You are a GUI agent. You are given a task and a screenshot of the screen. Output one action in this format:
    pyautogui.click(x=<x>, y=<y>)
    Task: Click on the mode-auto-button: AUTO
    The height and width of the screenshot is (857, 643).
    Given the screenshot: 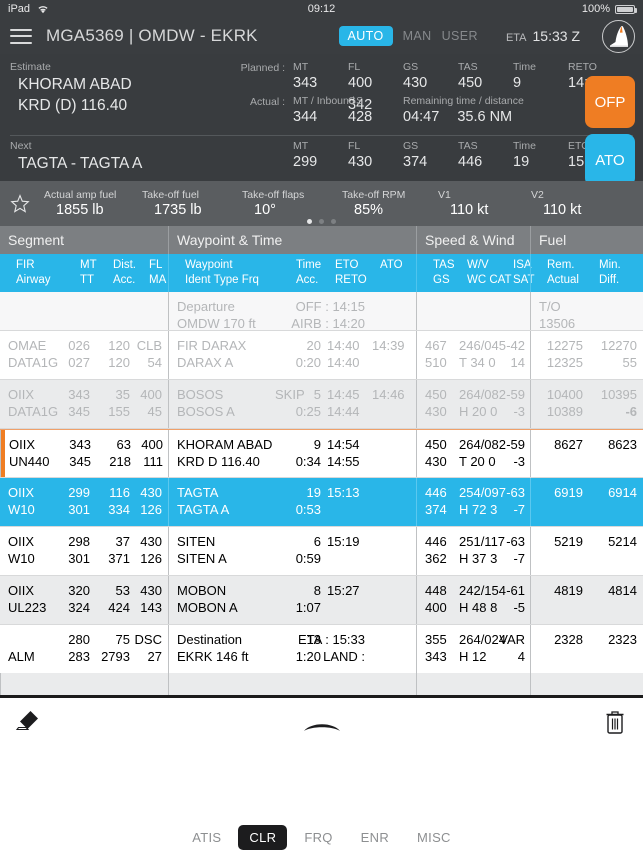 What is the action you would take?
    pyautogui.click(x=365, y=36)
    